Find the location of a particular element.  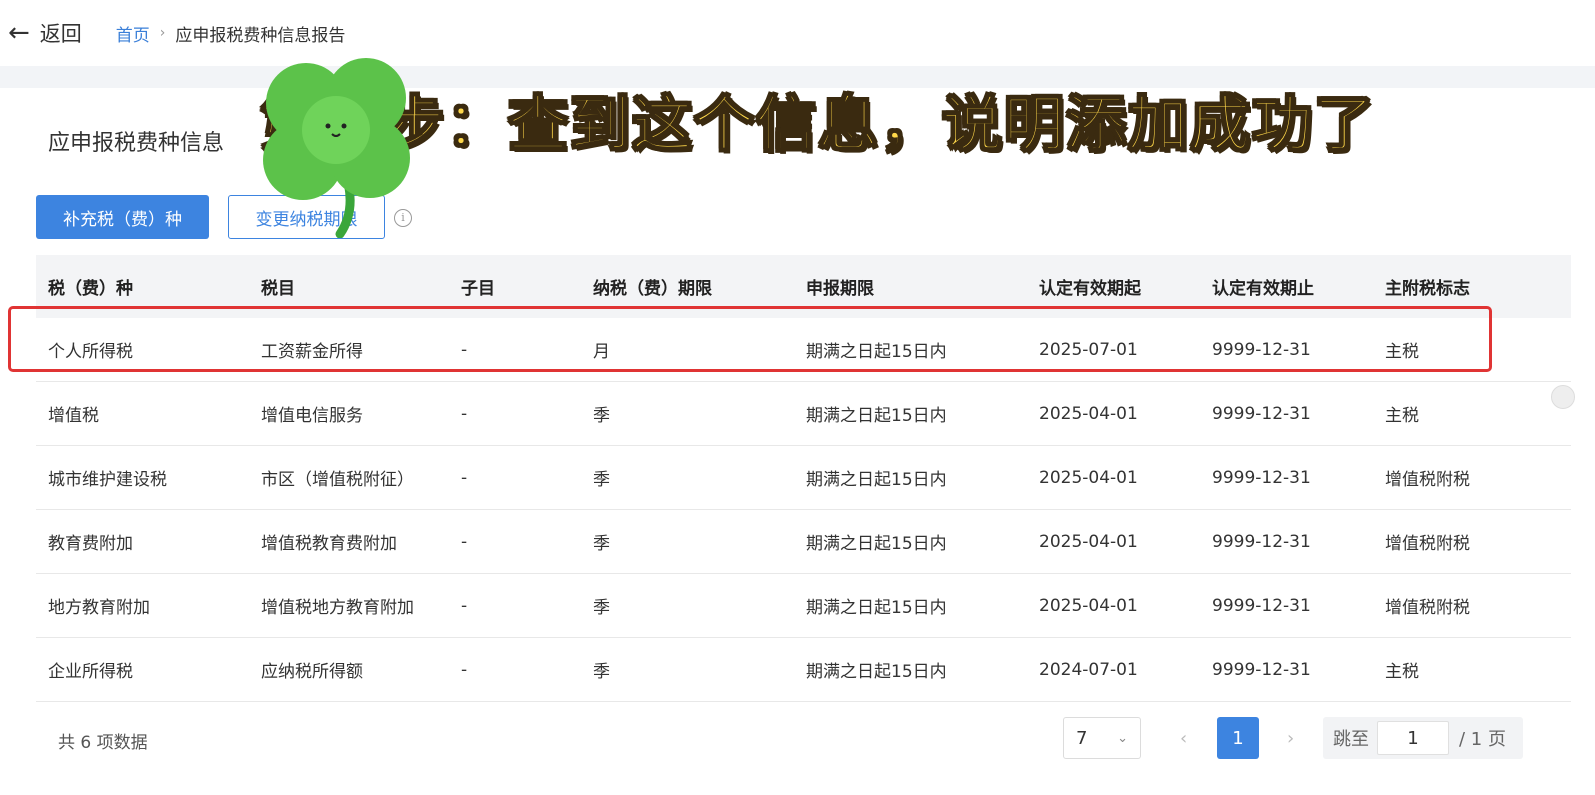

jump-label: 跳至 is located at coordinates (1351, 739).